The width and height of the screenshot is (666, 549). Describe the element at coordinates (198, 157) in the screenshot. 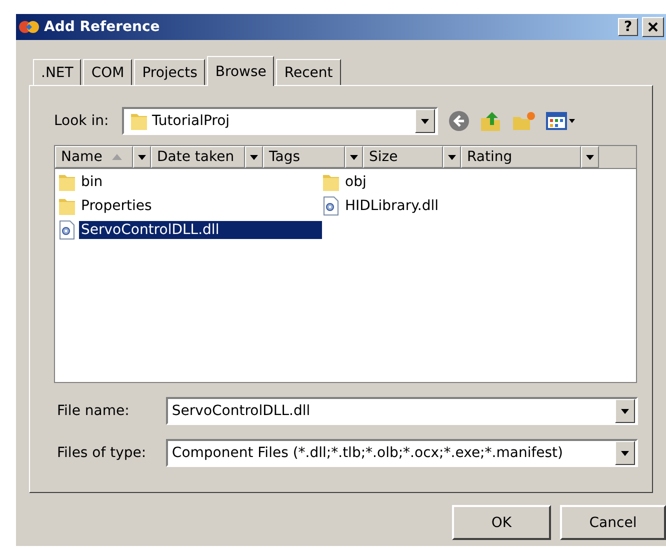

I see `column-header: Date taken` at that location.